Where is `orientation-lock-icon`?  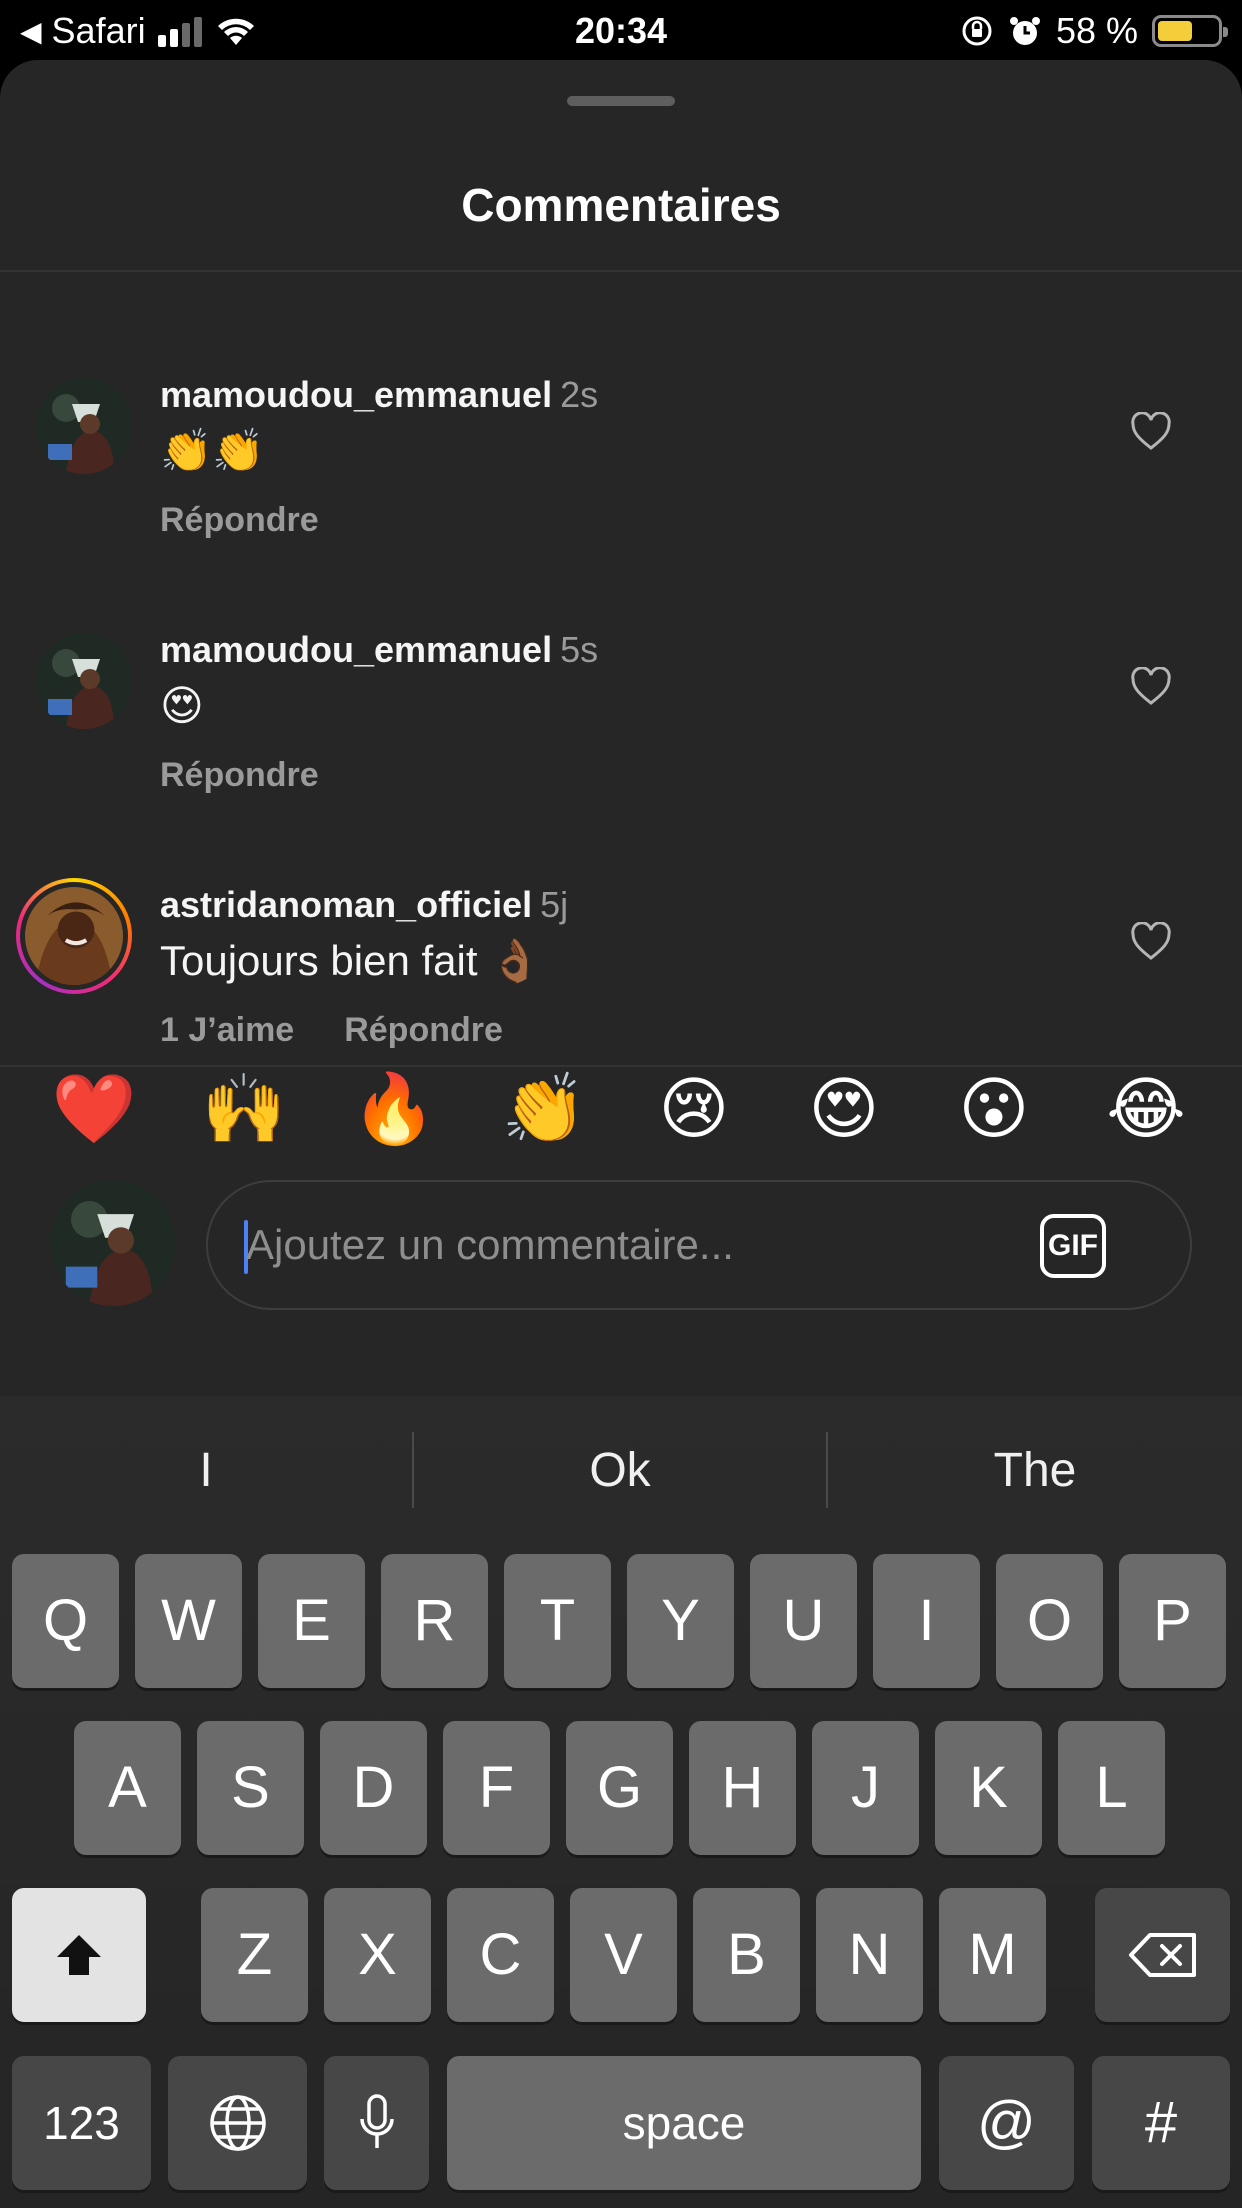
orientation-lock-icon is located at coordinates (977, 31).